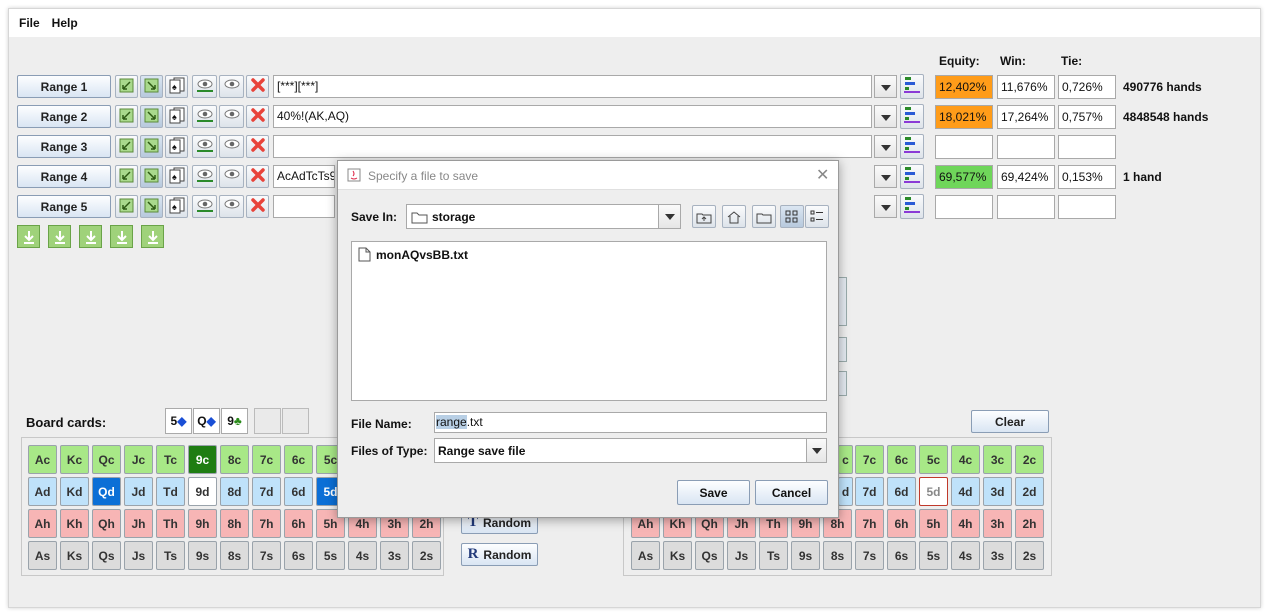 The height and width of the screenshot is (616, 1269). I want to click on range-3-button: Range 3, so click(64, 146).